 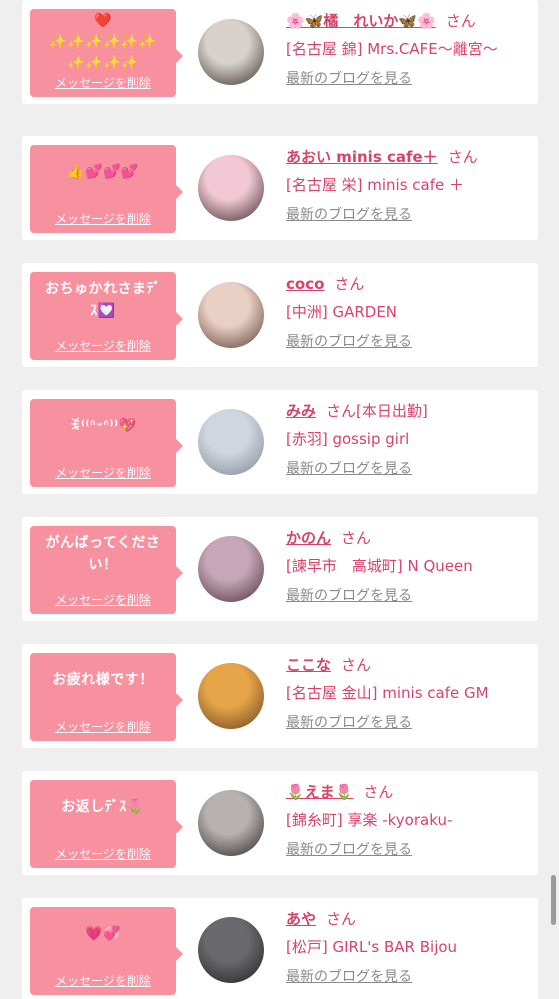 What do you see at coordinates (103, 172) in the screenshot?
I see `message-text: 👍💕💕💕` at bounding box center [103, 172].